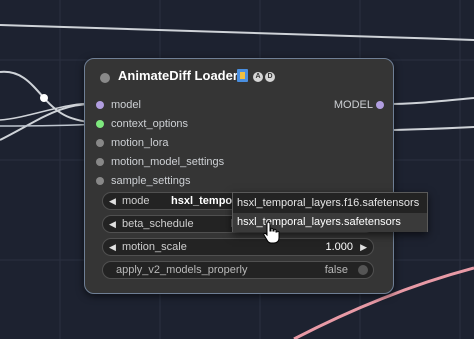 Image resolution: width=474 pixels, height=339 pixels. What do you see at coordinates (271, 232) in the screenshot?
I see `hand-pointer-cursor-icon` at bounding box center [271, 232].